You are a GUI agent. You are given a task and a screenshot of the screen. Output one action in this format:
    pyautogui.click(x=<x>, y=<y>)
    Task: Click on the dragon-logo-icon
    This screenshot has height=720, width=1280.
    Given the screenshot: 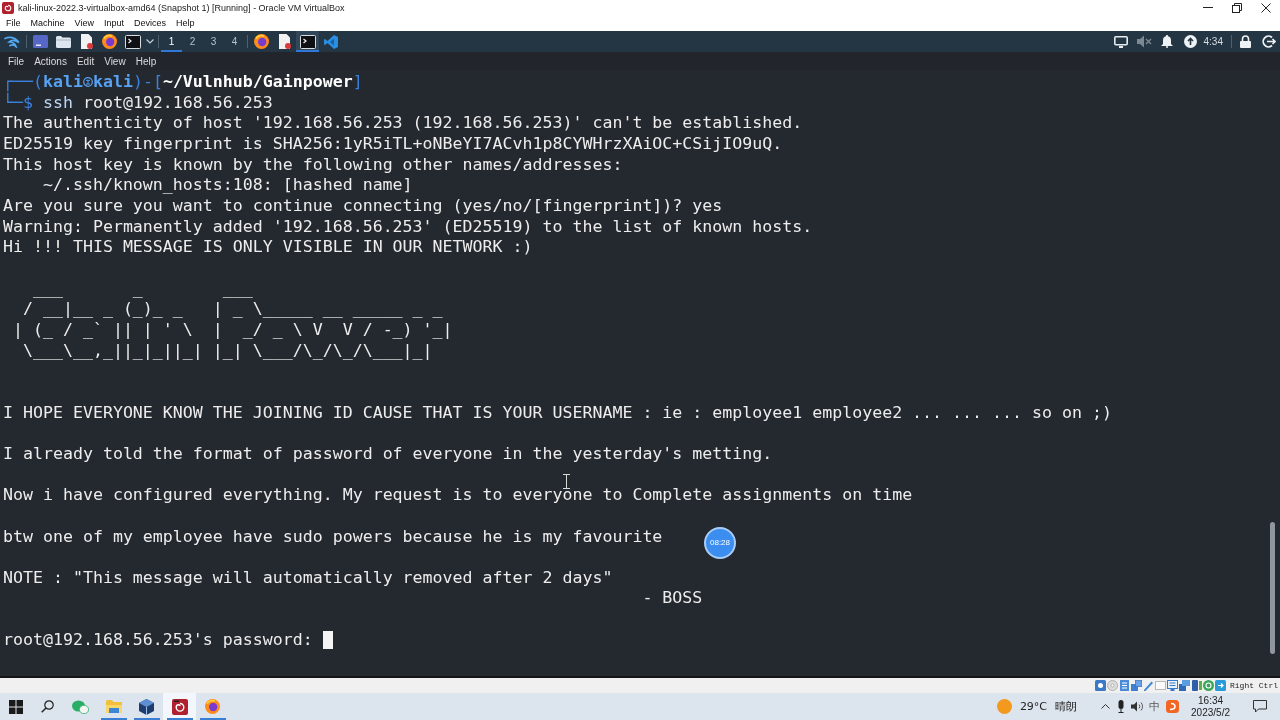 What is the action you would take?
    pyautogui.click(x=12, y=41)
    